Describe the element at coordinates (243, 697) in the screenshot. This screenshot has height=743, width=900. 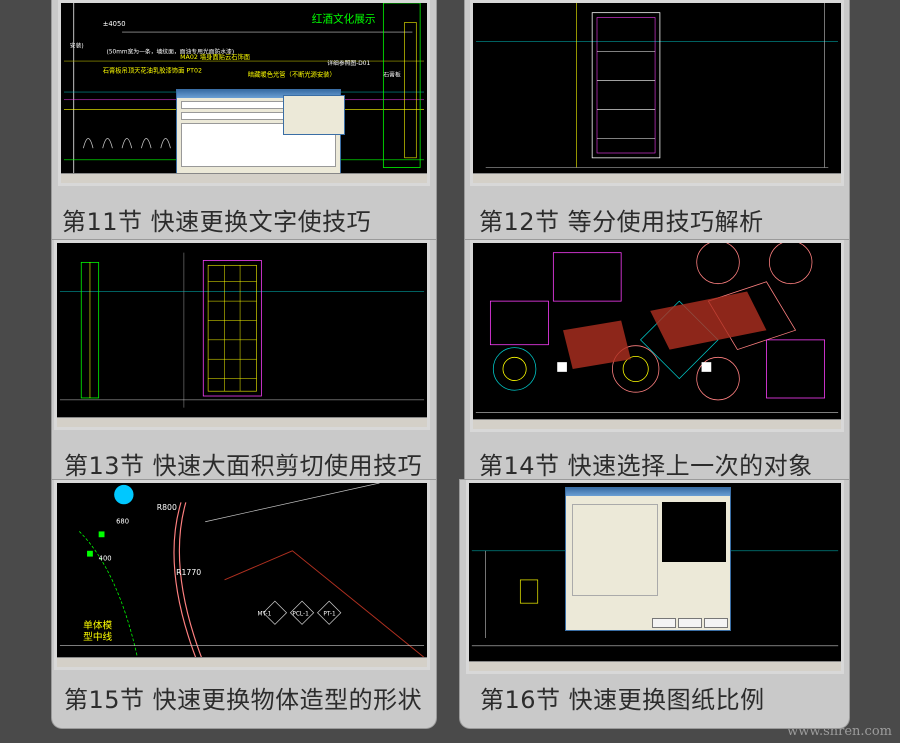
I see `lesson-title: 第15节 快速更换物体造型的形状` at that location.